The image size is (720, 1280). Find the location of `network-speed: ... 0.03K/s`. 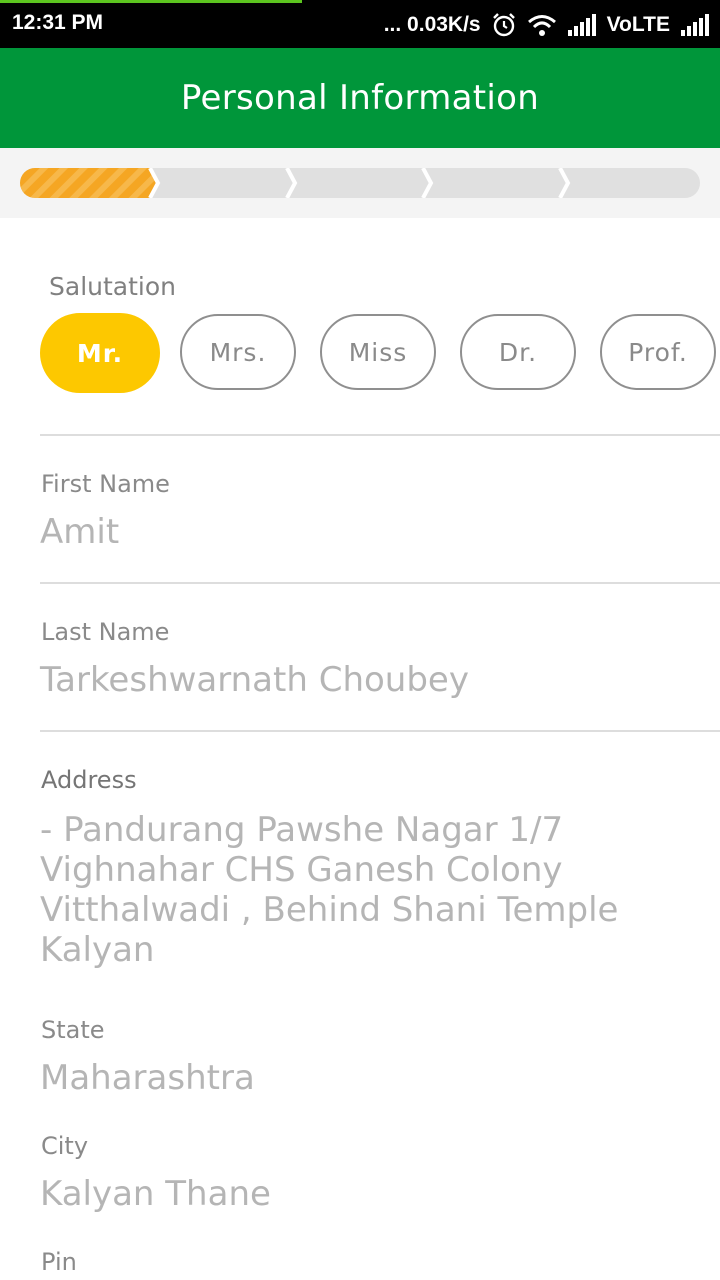

network-speed: ... 0.03K/s is located at coordinates (432, 24).